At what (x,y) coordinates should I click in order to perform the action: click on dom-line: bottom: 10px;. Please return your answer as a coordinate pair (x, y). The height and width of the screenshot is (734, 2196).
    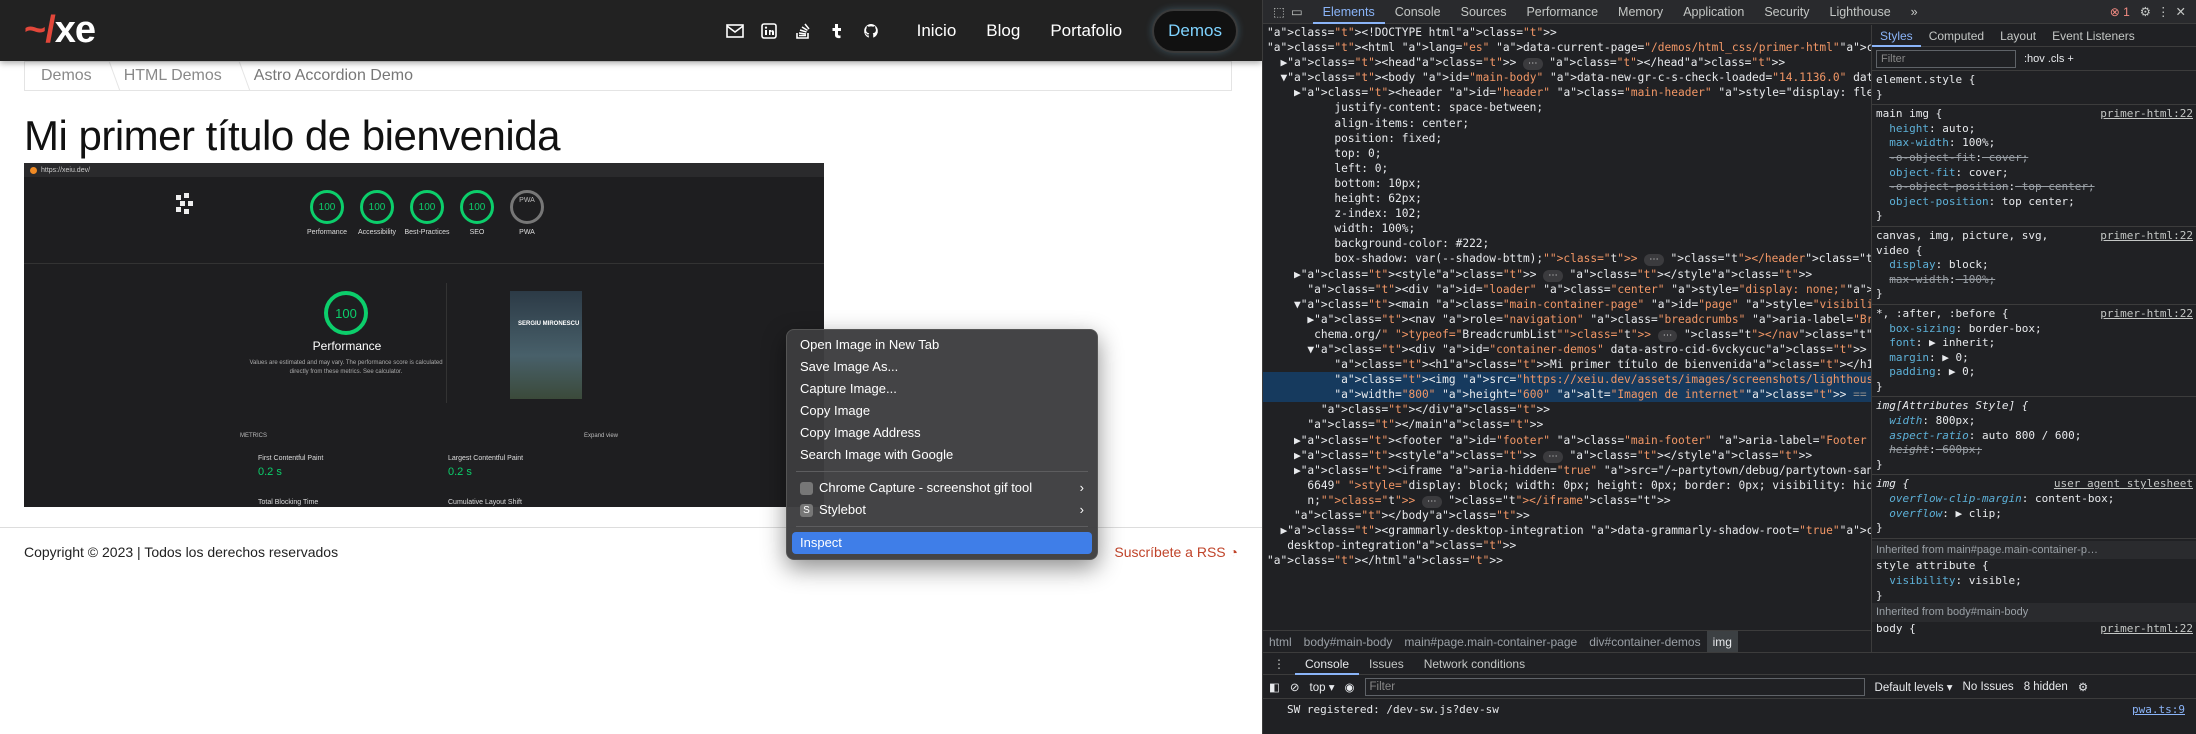
    Looking at the image, I should click on (1567, 183).